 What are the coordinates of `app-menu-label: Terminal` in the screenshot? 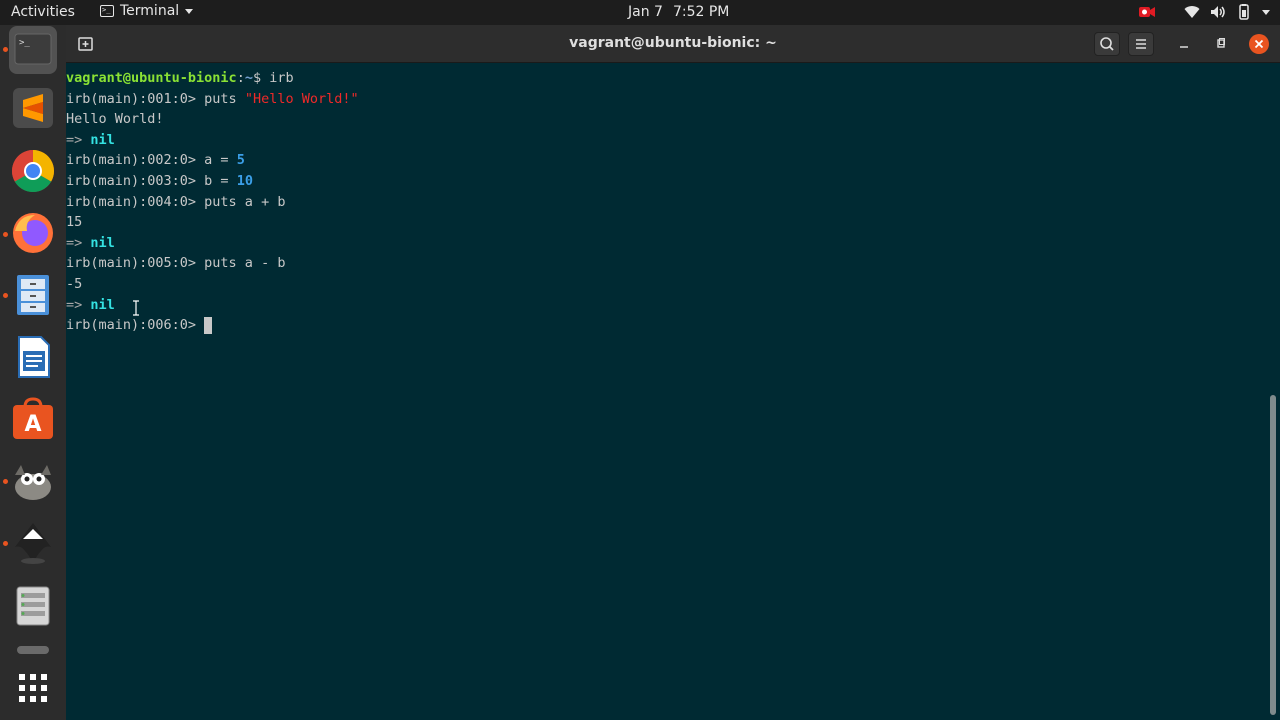 It's located at (150, 11).